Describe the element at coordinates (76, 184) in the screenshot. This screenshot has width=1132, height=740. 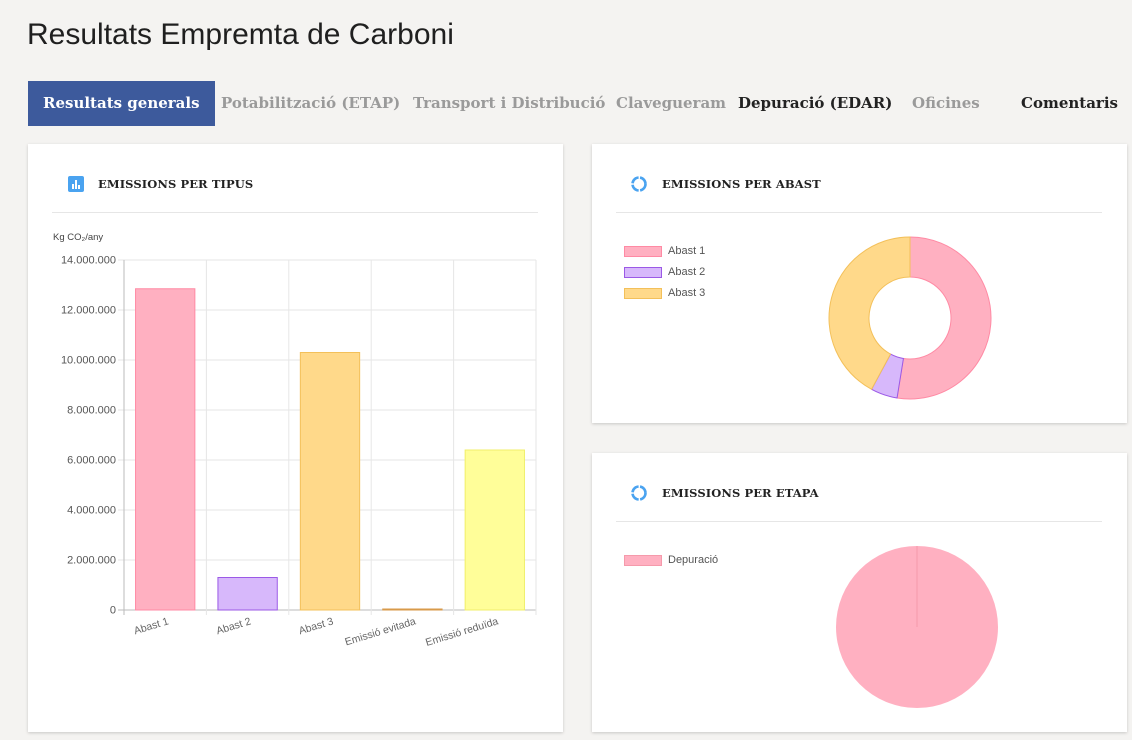
I see `bar-chart-icon` at that location.